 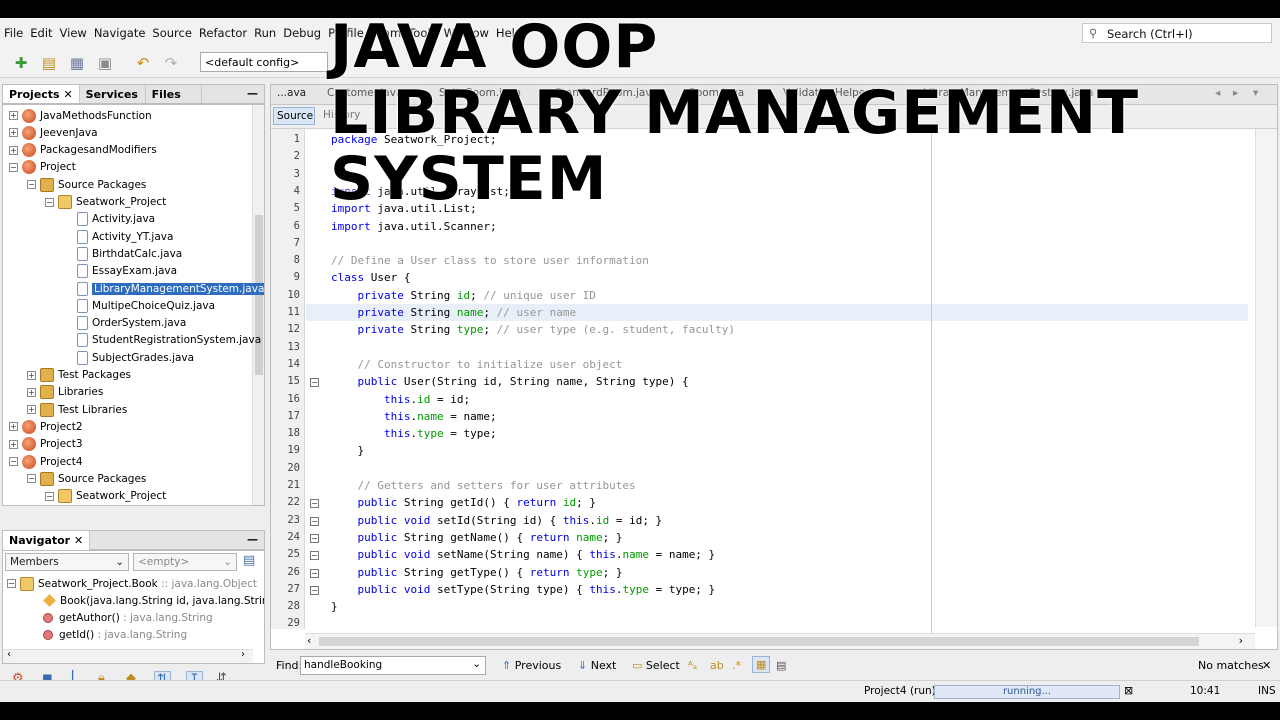 I want to click on source-view-button: Source, so click(x=294, y=116).